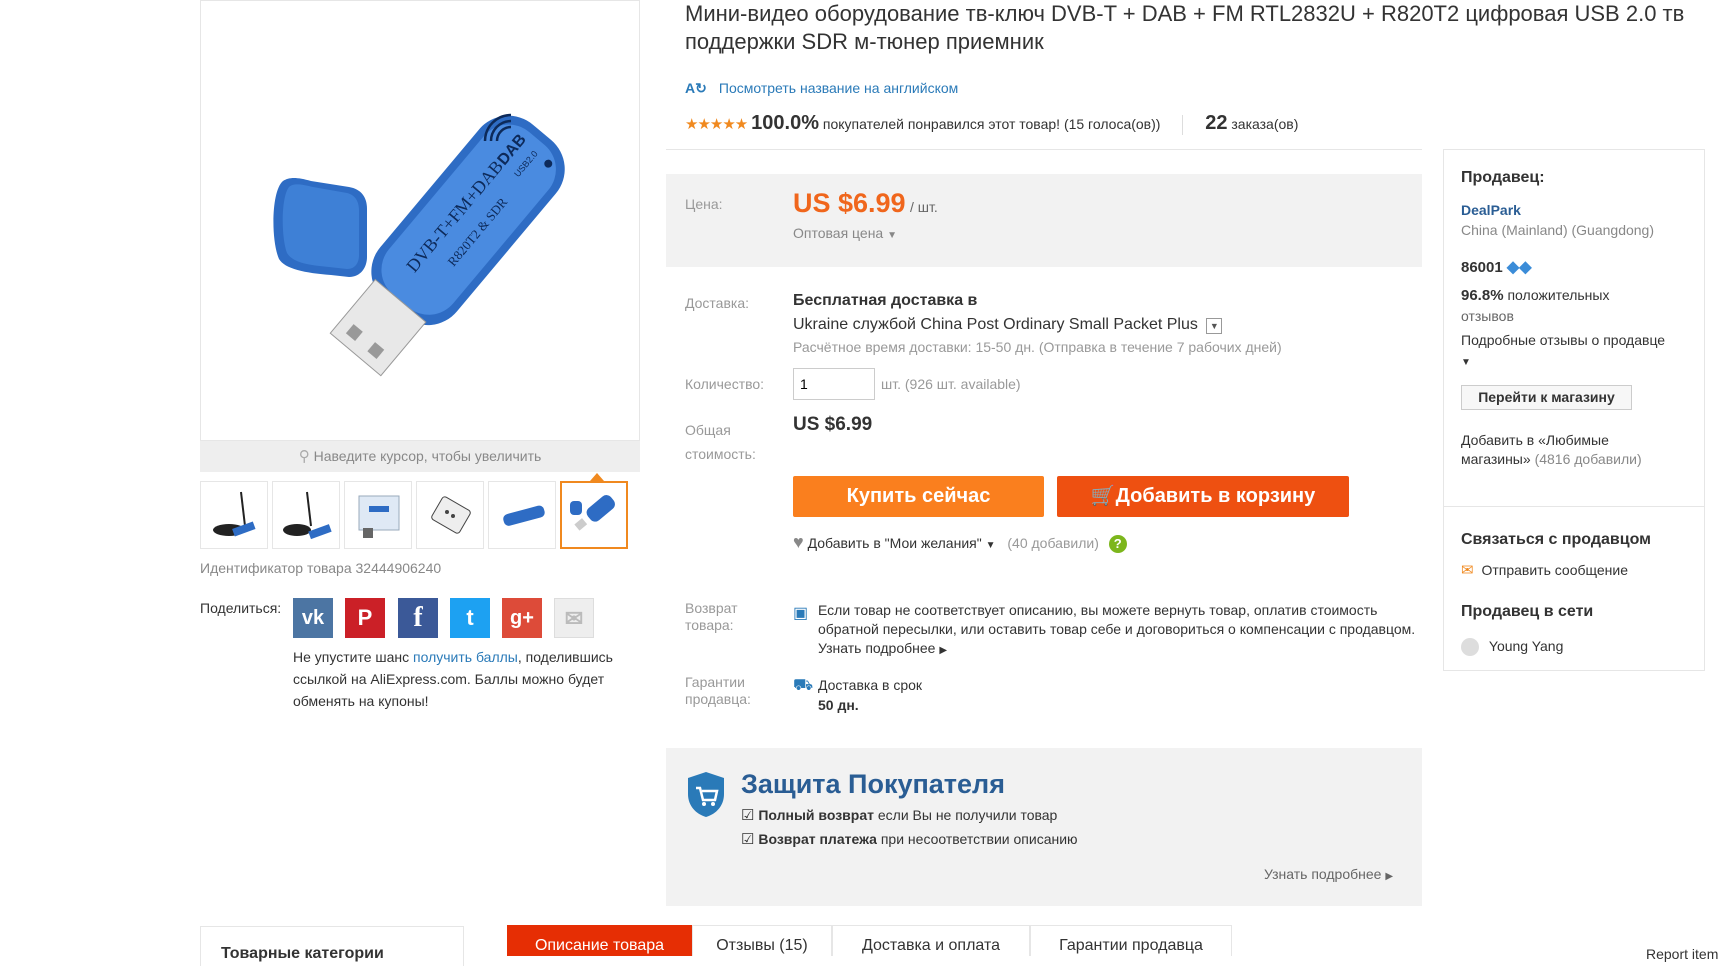  I want to click on protection-item1-bold: Полный возврат, so click(816, 815).